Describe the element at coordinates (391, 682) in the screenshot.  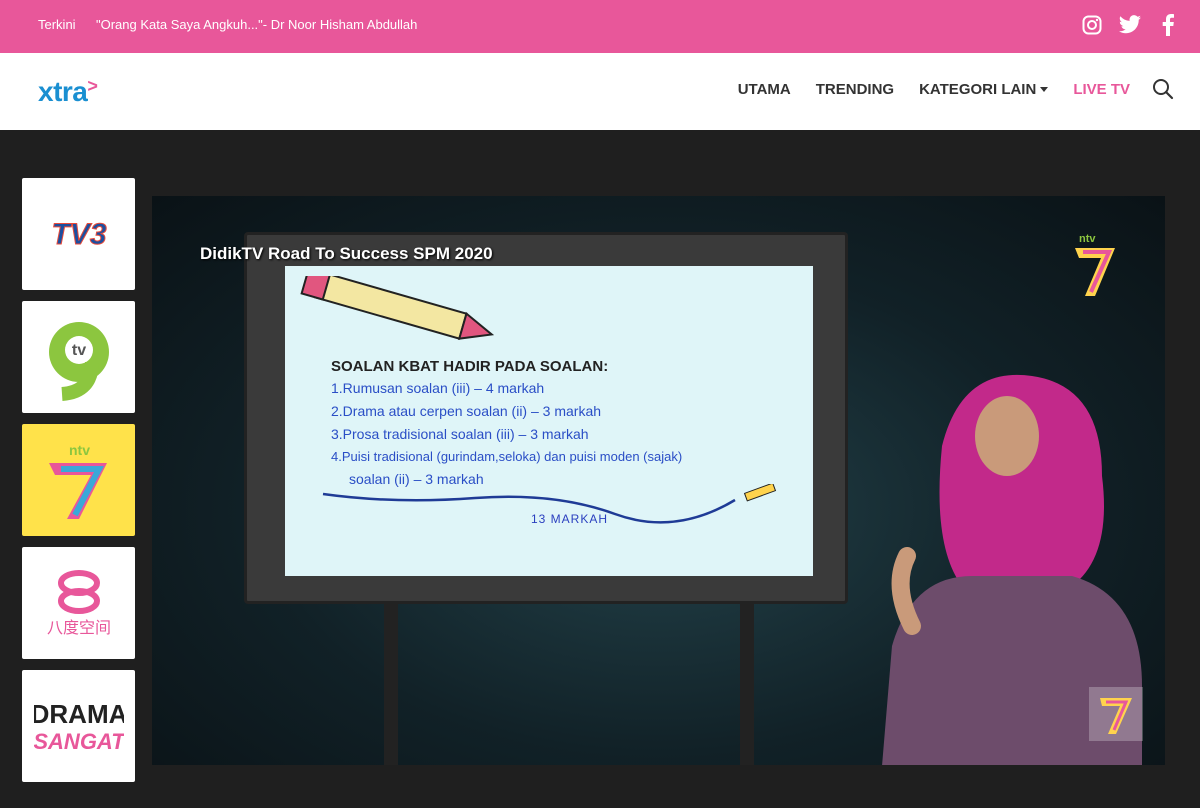
I see `screen-stand-left` at that location.